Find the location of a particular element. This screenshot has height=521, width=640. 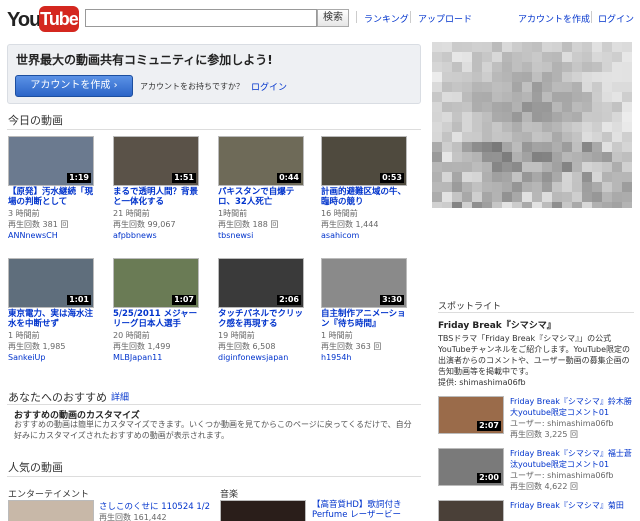

login-link: ログイン is located at coordinates (616, 18).